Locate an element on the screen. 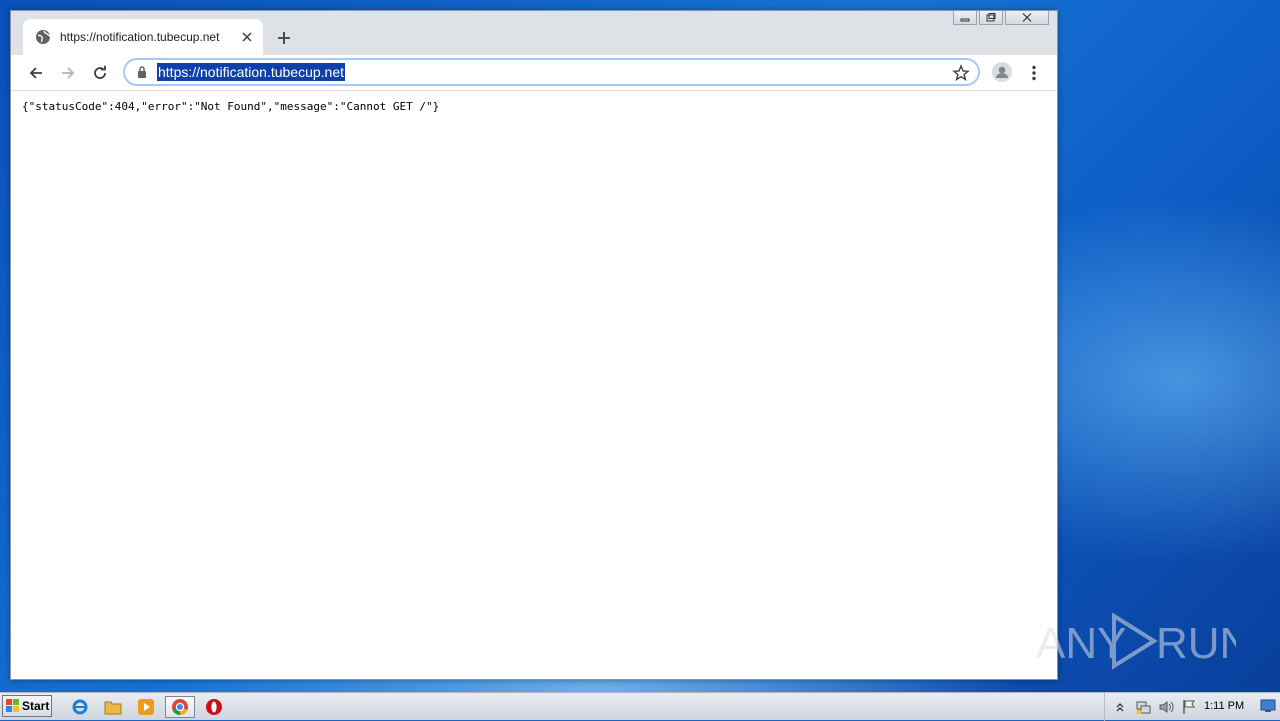 This screenshot has width=1280, height=721. lock-icon is located at coordinates (142, 72).